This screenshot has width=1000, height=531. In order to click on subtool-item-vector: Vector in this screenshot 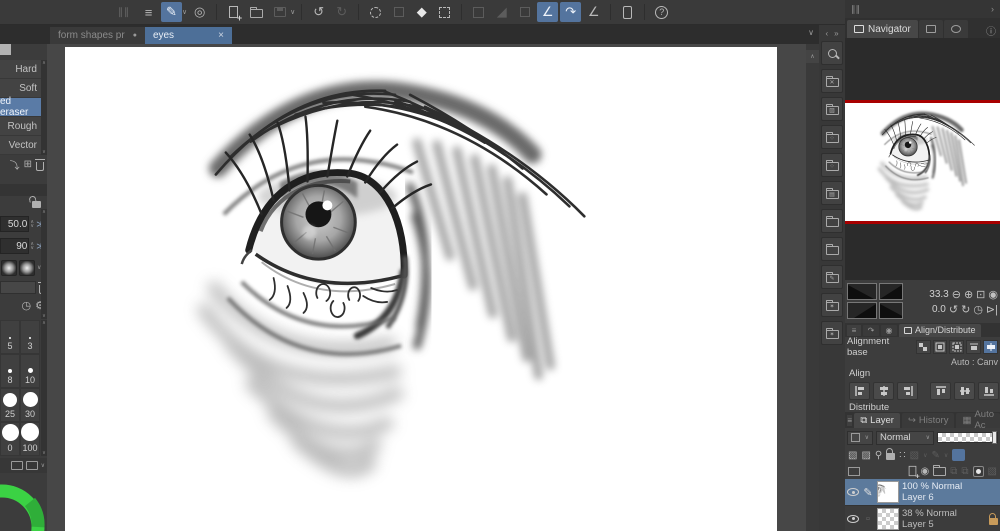, I will do `click(20, 145)`.